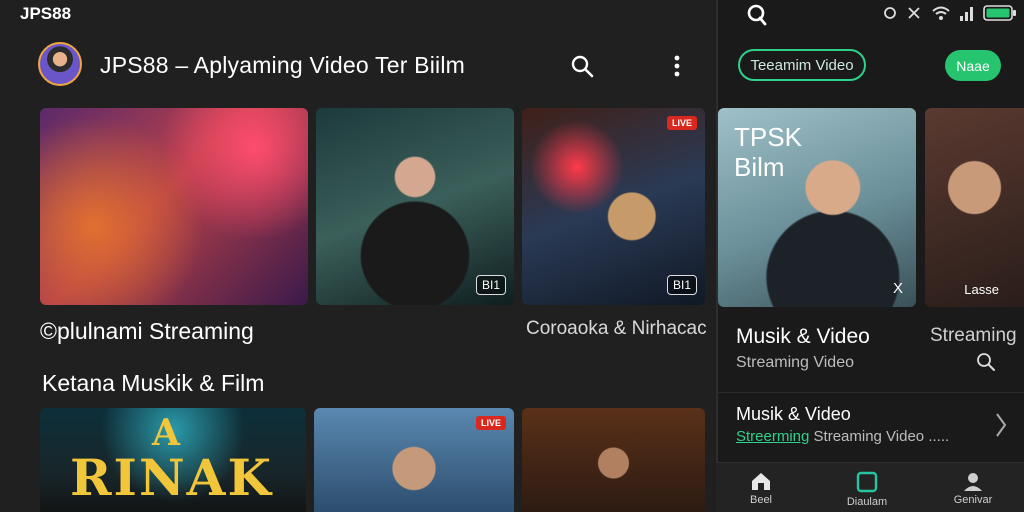  What do you see at coordinates (941, 13) in the screenshot?
I see `wifi-icon` at bounding box center [941, 13].